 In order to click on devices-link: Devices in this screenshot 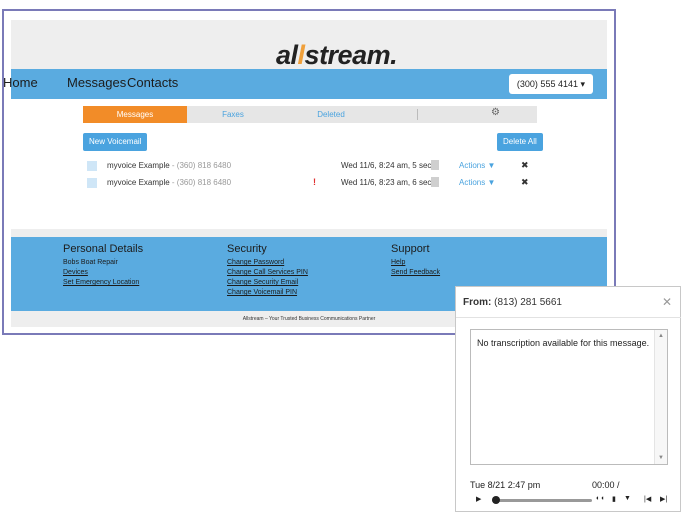, I will do `click(103, 272)`.